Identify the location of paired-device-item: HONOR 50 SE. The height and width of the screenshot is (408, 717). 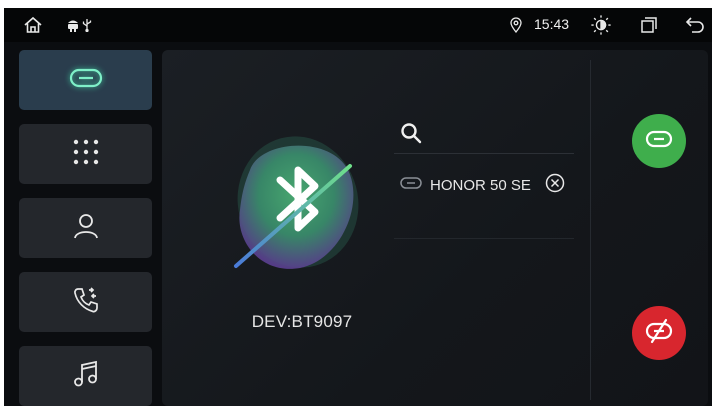
(482, 185).